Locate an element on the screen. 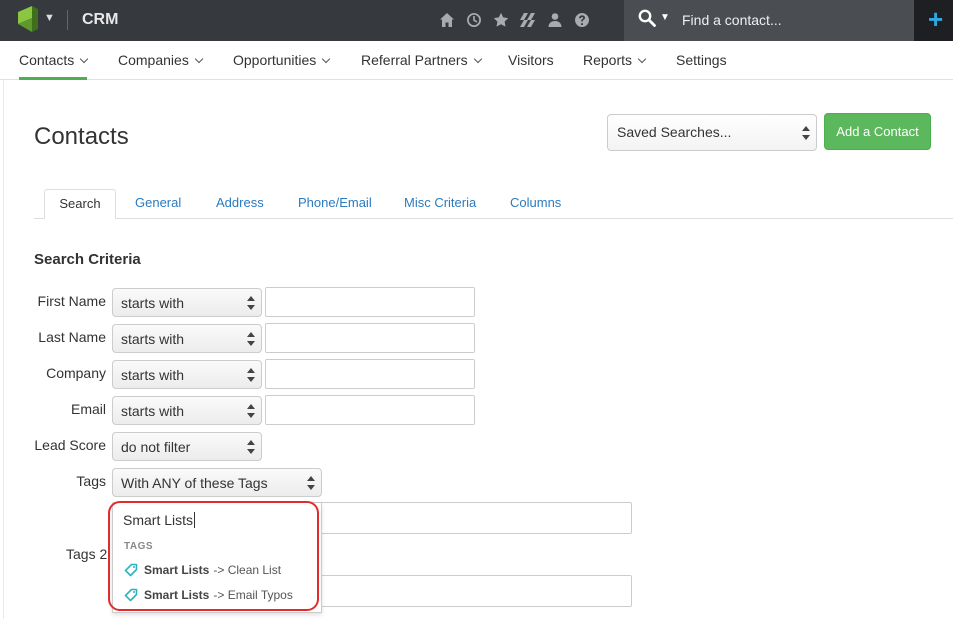 This screenshot has height=619, width=953. nav-label: Reports is located at coordinates (608, 60).